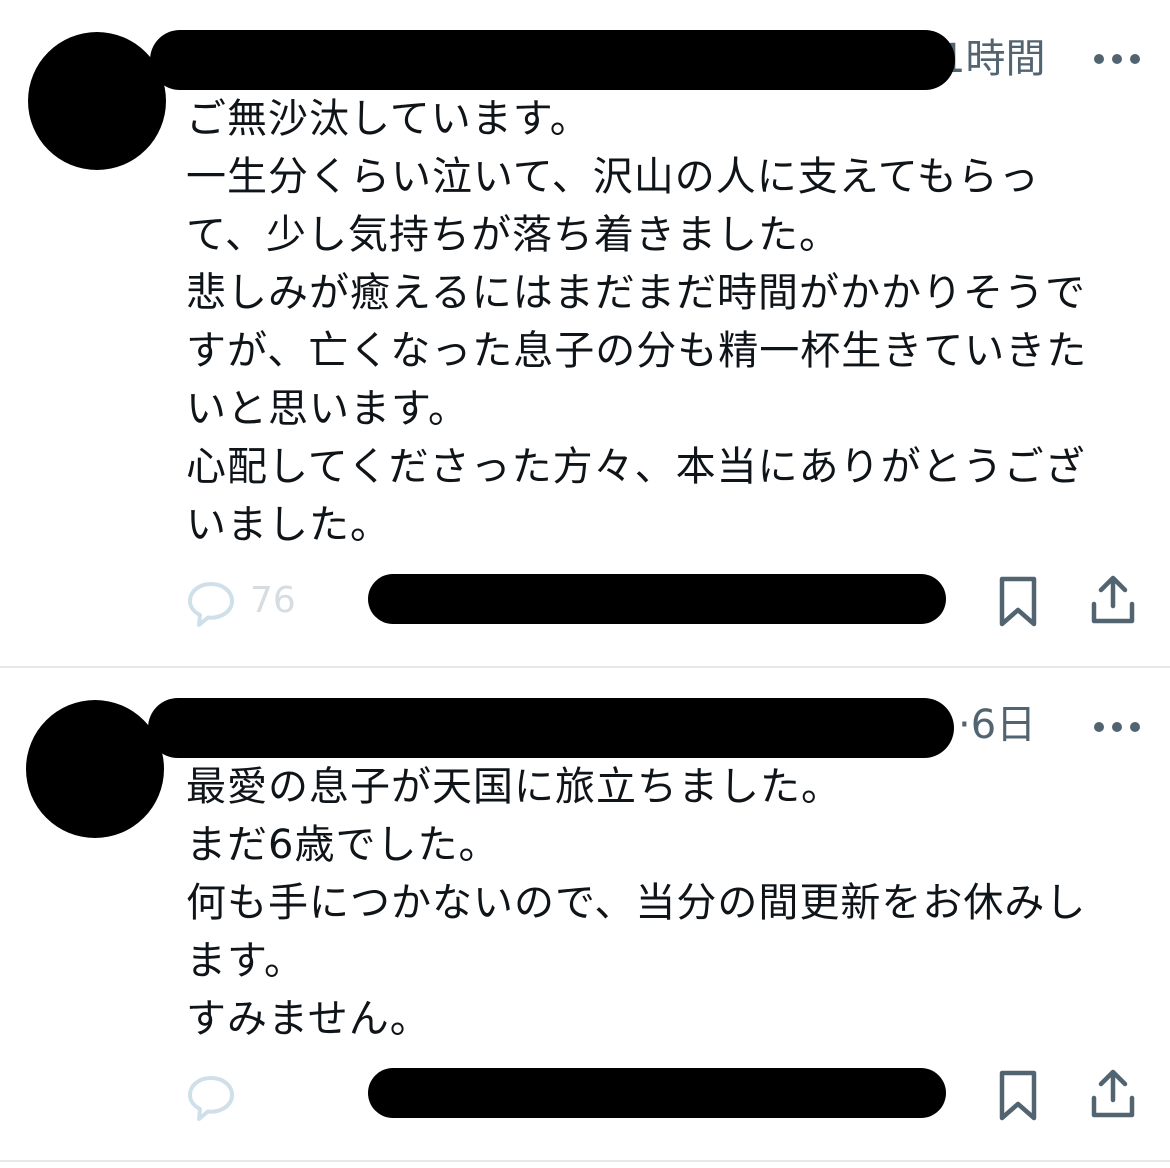 This screenshot has height=1168, width=1170. Describe the element at coordinates (273, 600) in the screenshot. I see `reply-count: 76` at that location.